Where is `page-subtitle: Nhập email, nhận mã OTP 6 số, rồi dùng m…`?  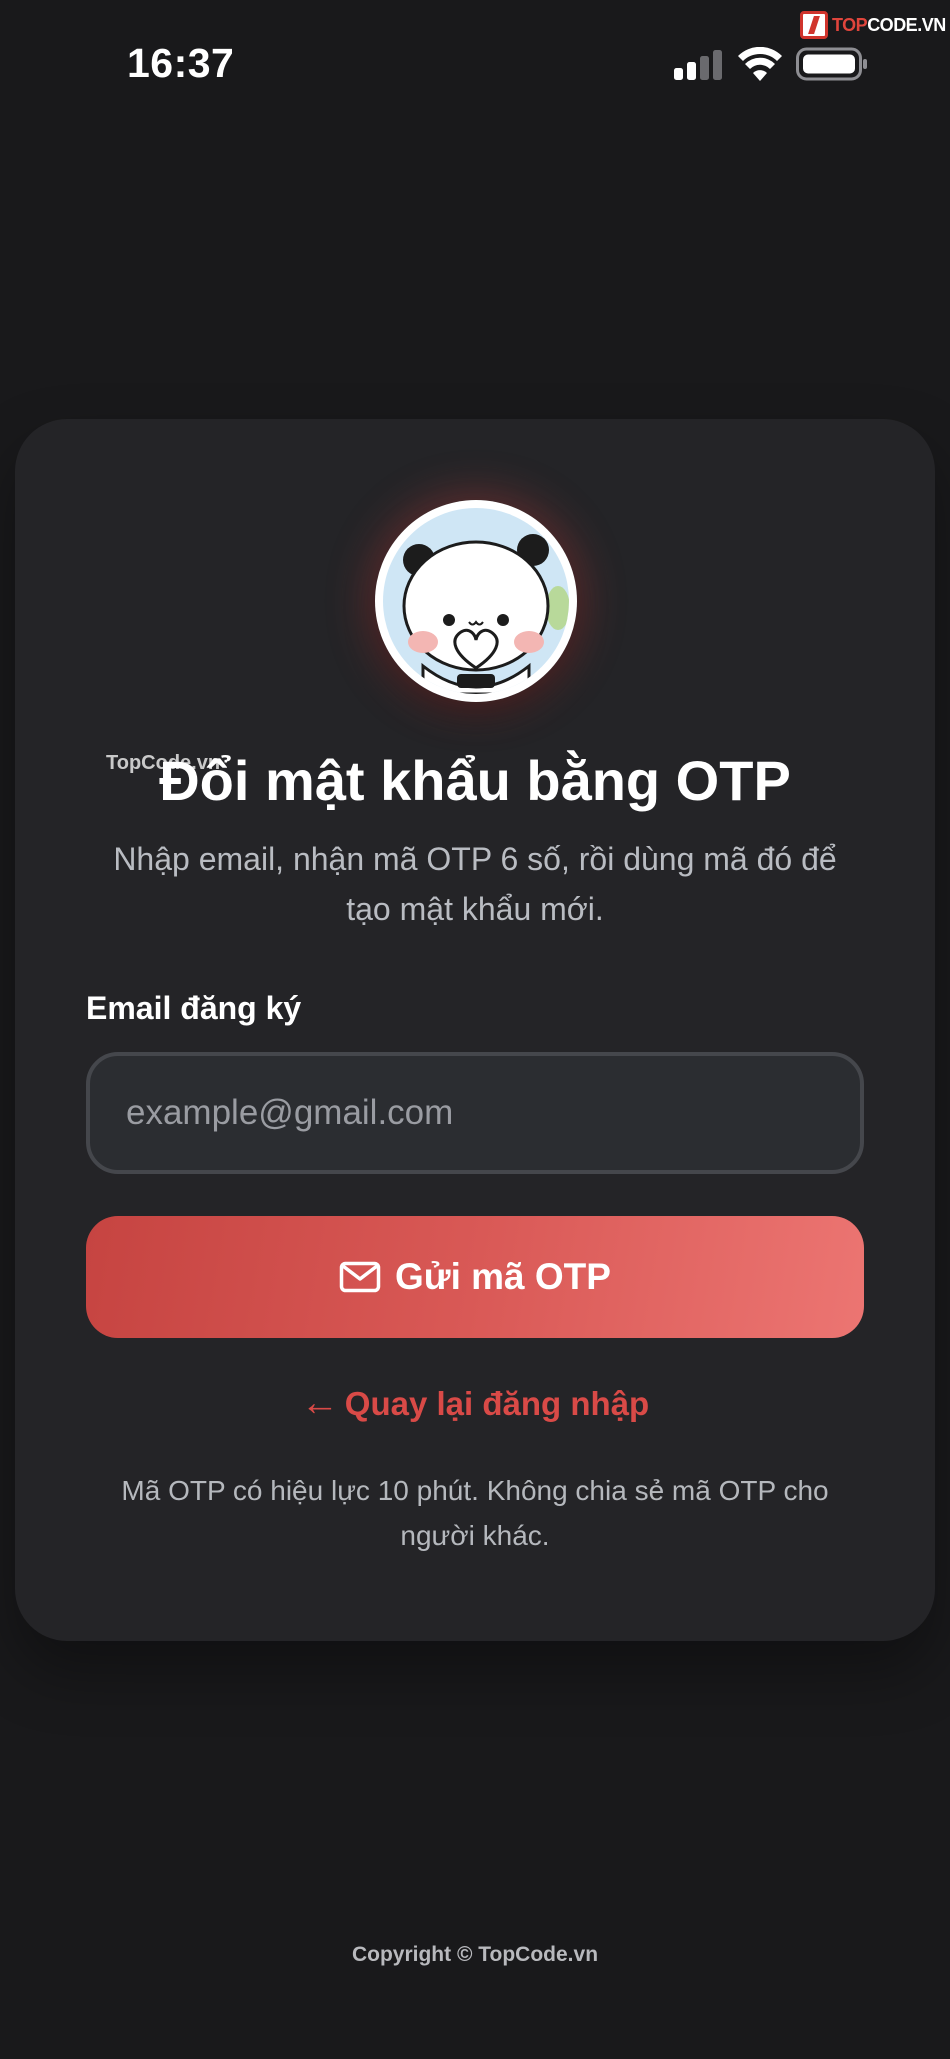 page-subtitle: Nhập email, nhận mã OTP 6 số, rồi dùng m… is located at coordinates (475, 884).